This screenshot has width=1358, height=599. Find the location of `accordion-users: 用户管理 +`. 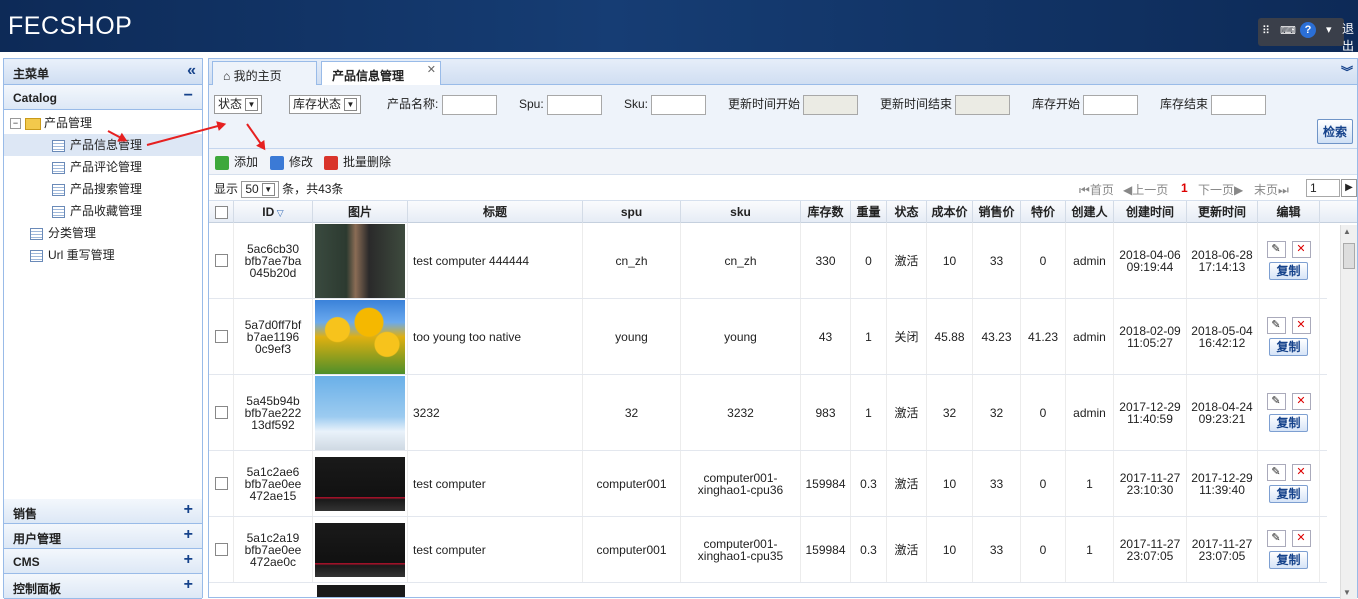

accordion-users: 用户管理 + is located at coordinates (103, 536).